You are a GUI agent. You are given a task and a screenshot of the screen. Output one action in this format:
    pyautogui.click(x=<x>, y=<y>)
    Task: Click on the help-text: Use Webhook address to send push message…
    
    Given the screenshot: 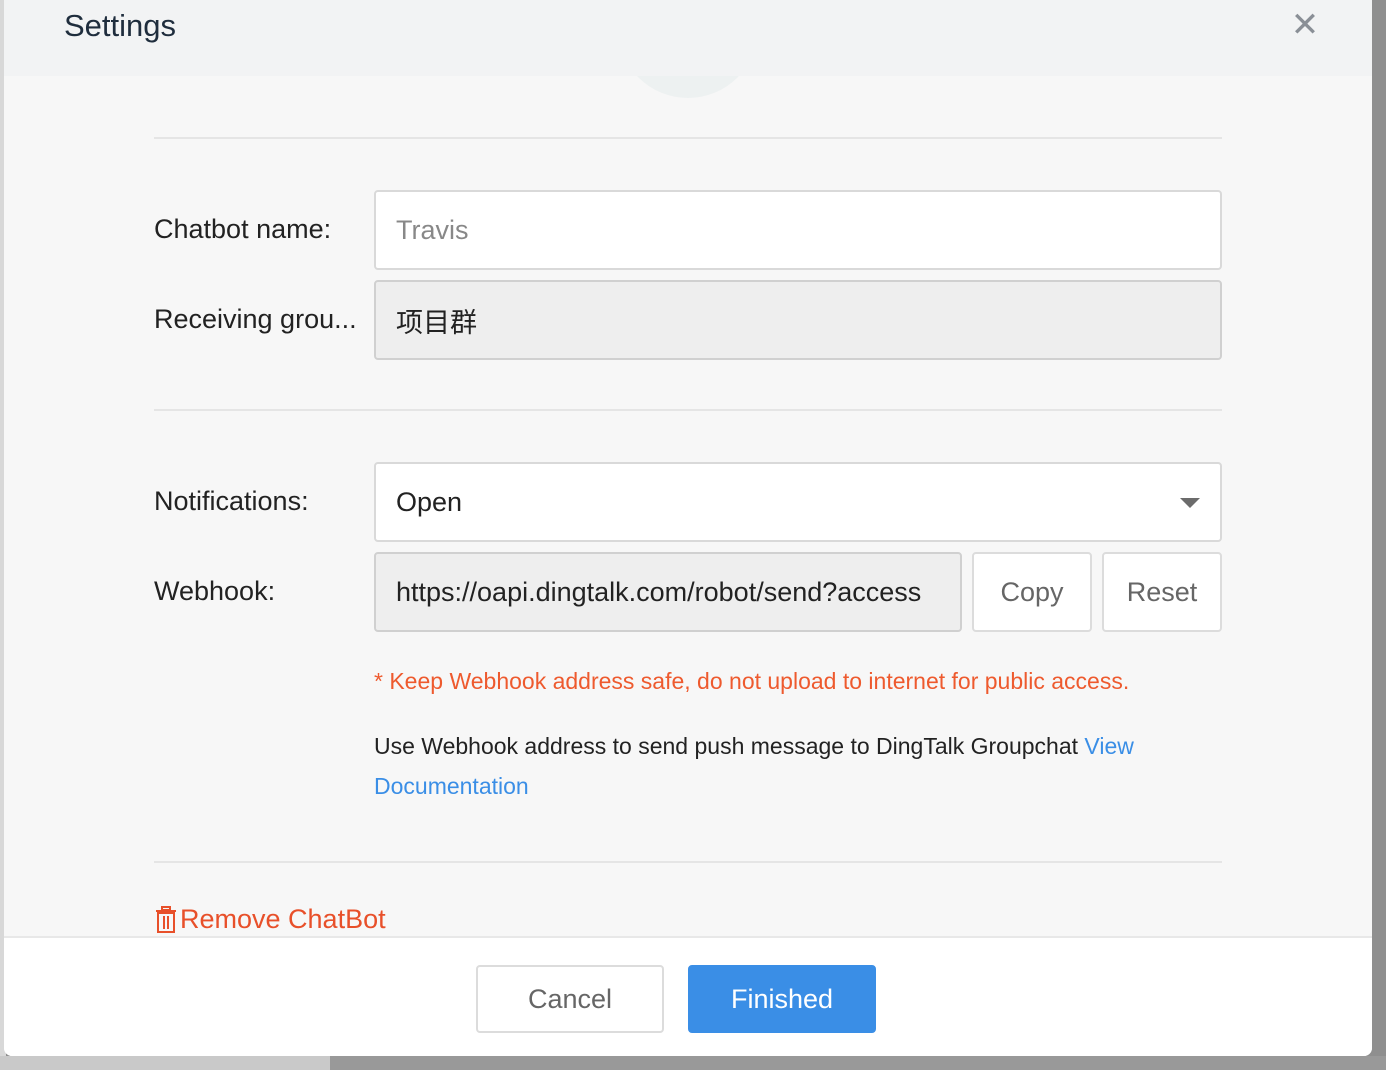 What is the action you would take?
    pyautogui.click(x=726, y=746)
    